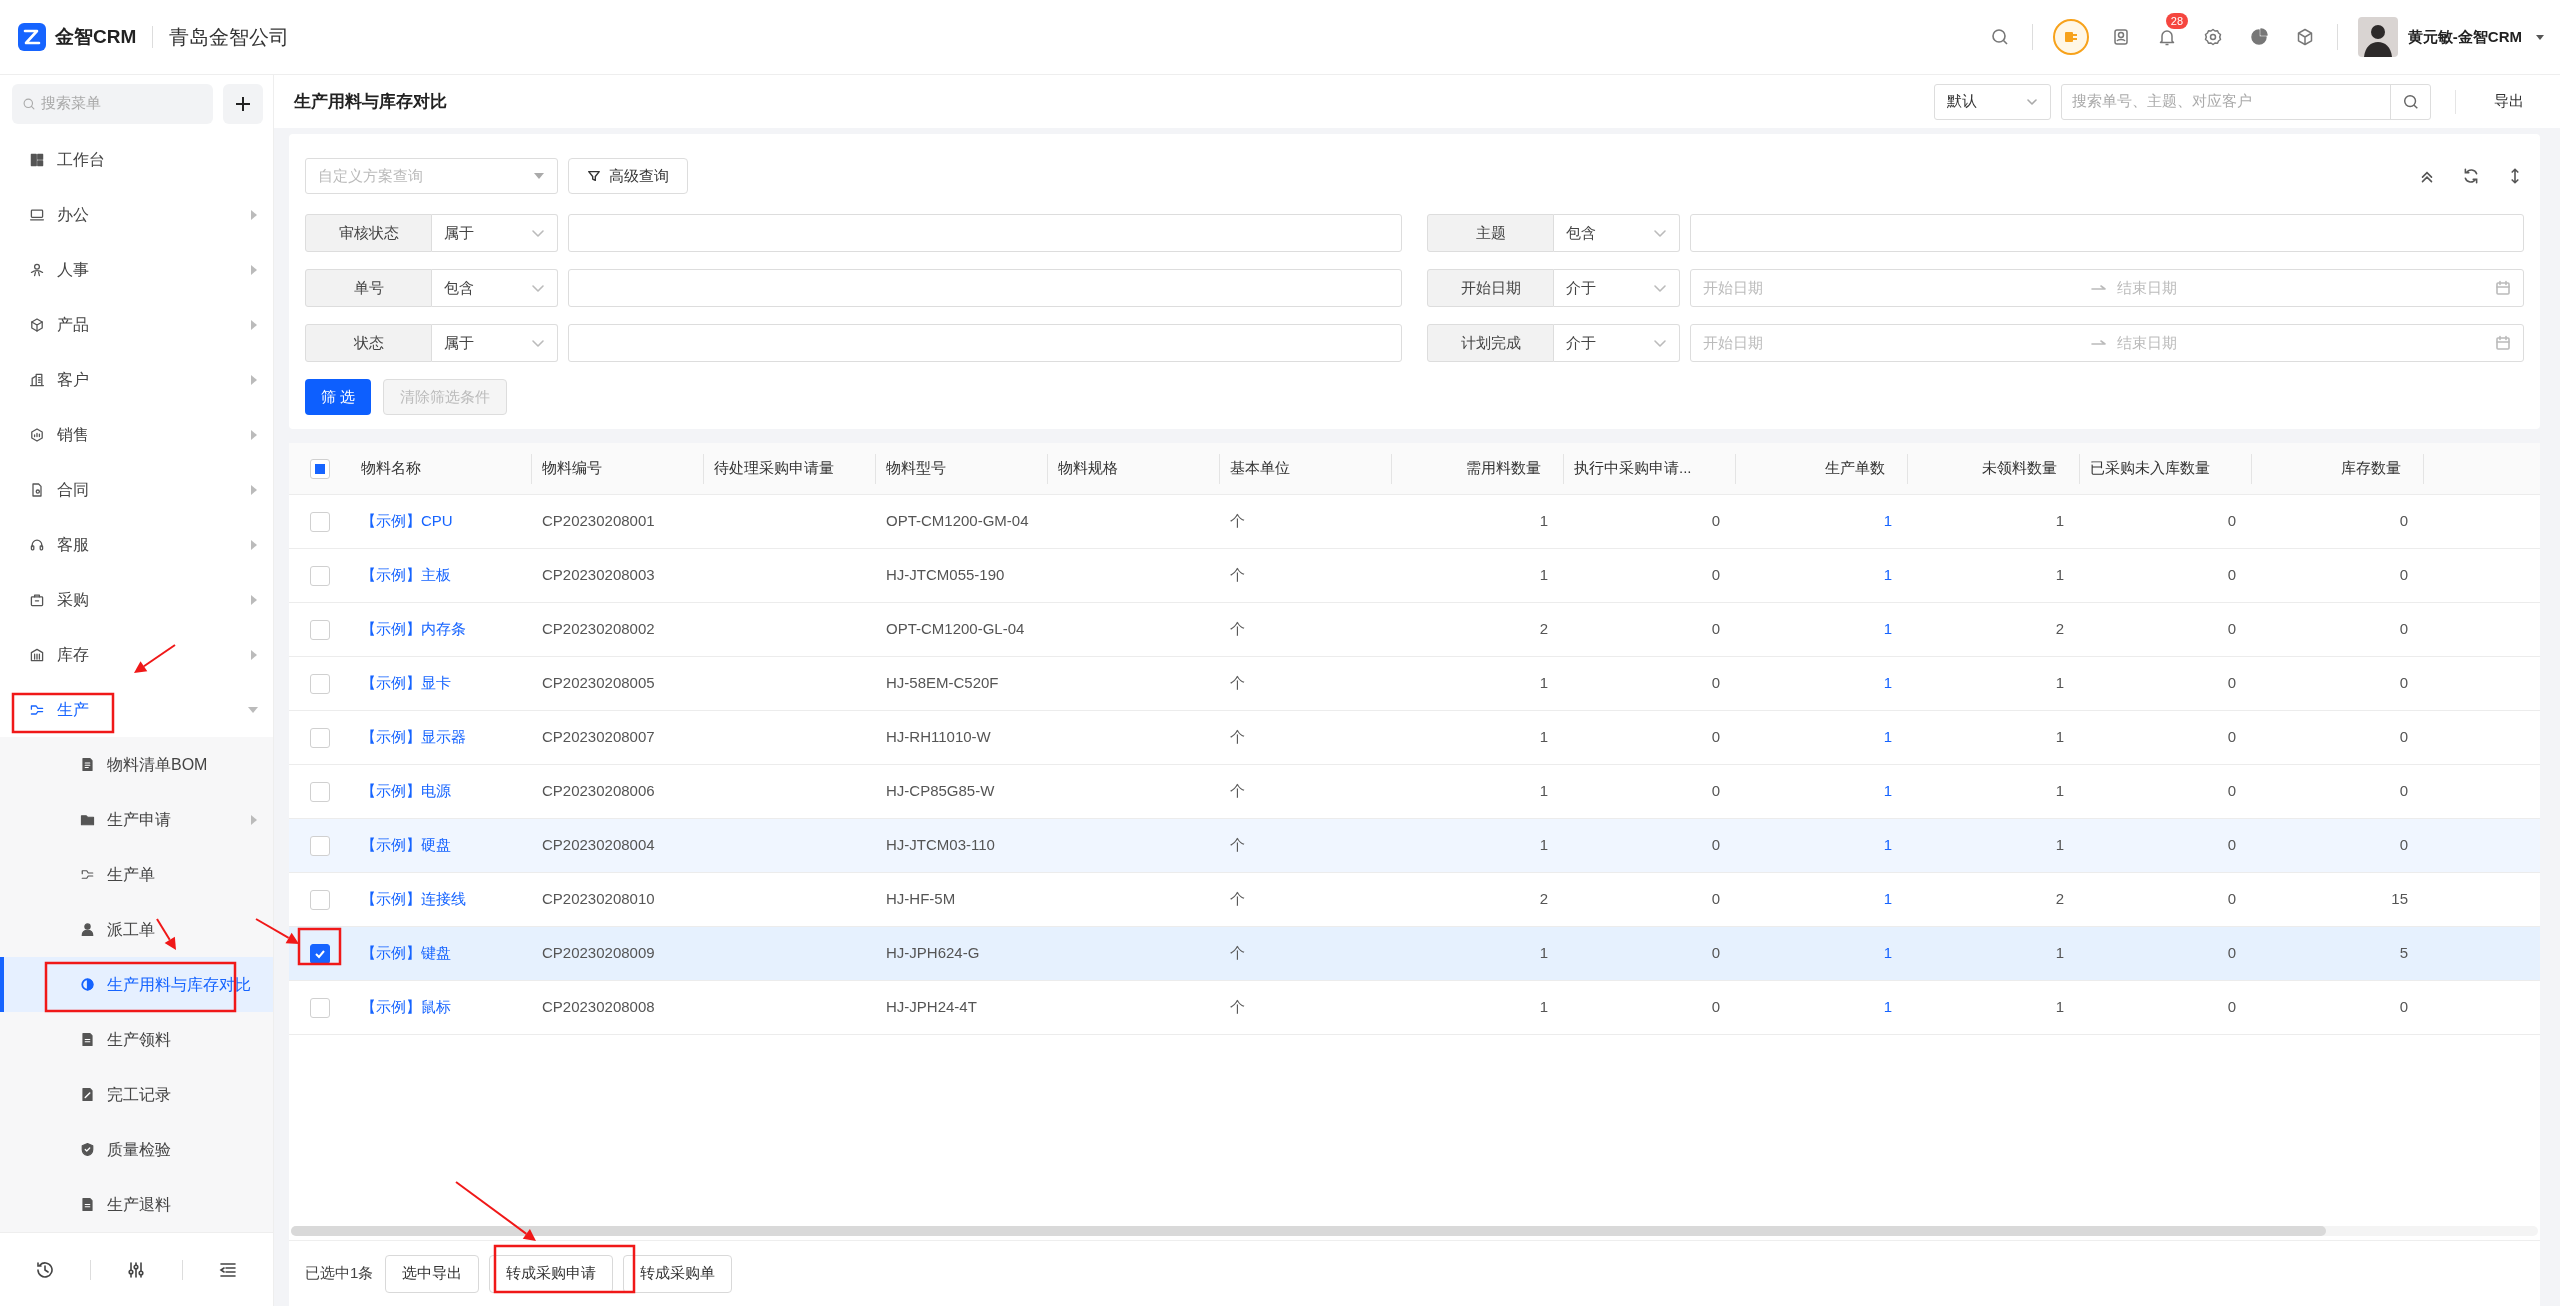  What do you see at coordinates (628, 176) in the screenshot?
I see `advanced-search-button: 高级查询` at bounding box center [628, 176].